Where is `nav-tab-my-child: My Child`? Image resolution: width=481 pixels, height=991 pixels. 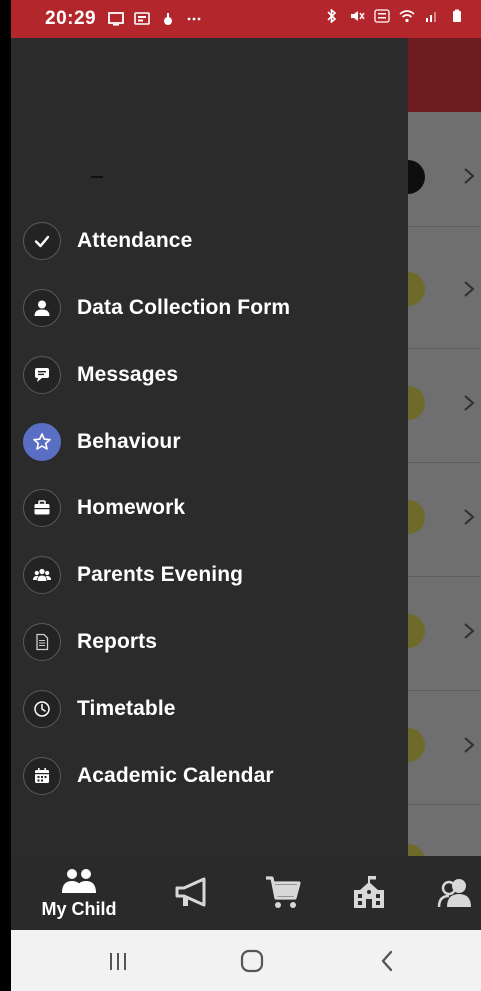 nav-tab-my-child: My Child is located at coordinates (79, 893).